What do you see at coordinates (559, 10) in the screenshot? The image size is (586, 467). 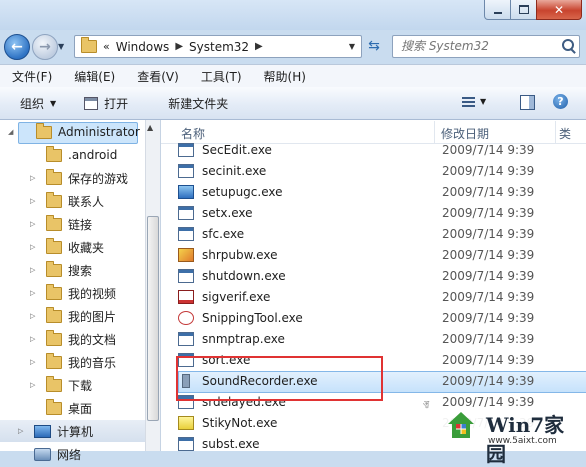 I see `close-button: ✕` at bounding box center [559, 10].